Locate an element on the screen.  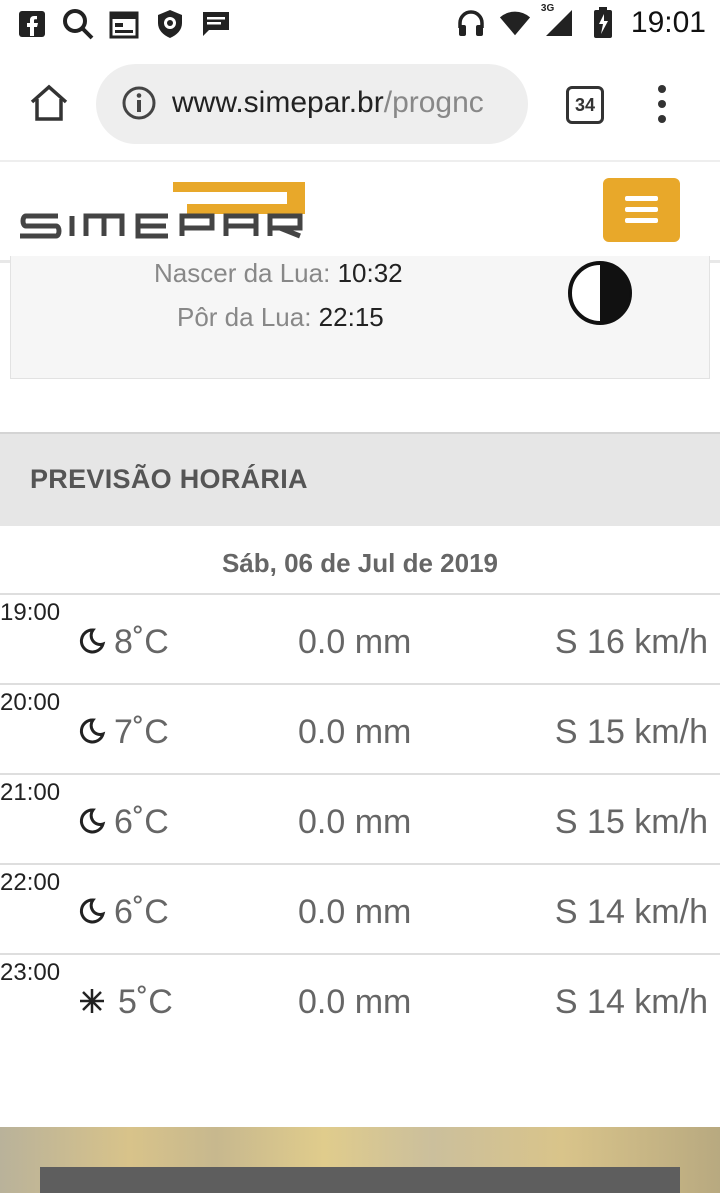
moonrise-label: Nascer da Lua: is located at coordinates (242, 273).